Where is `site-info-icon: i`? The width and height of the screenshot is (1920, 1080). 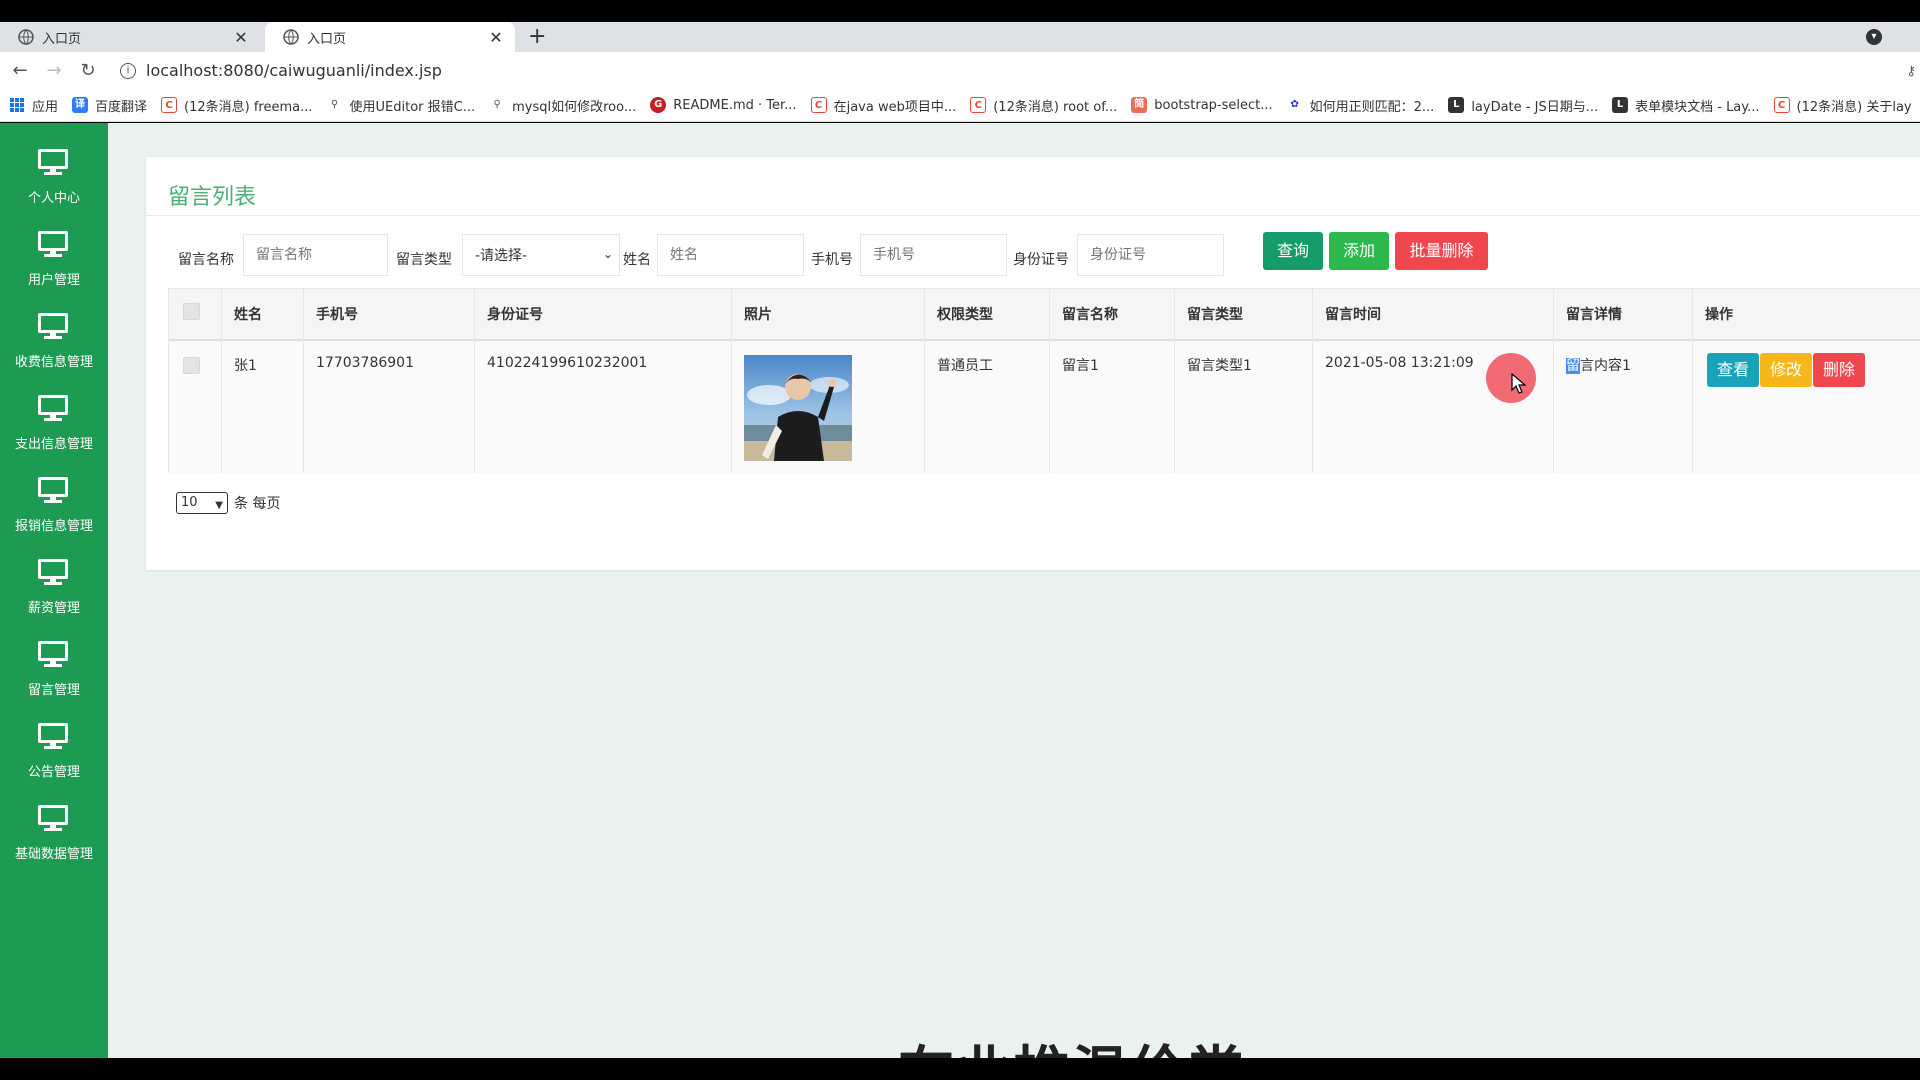 site-info-icon: i is located at coordinates (128, 70).